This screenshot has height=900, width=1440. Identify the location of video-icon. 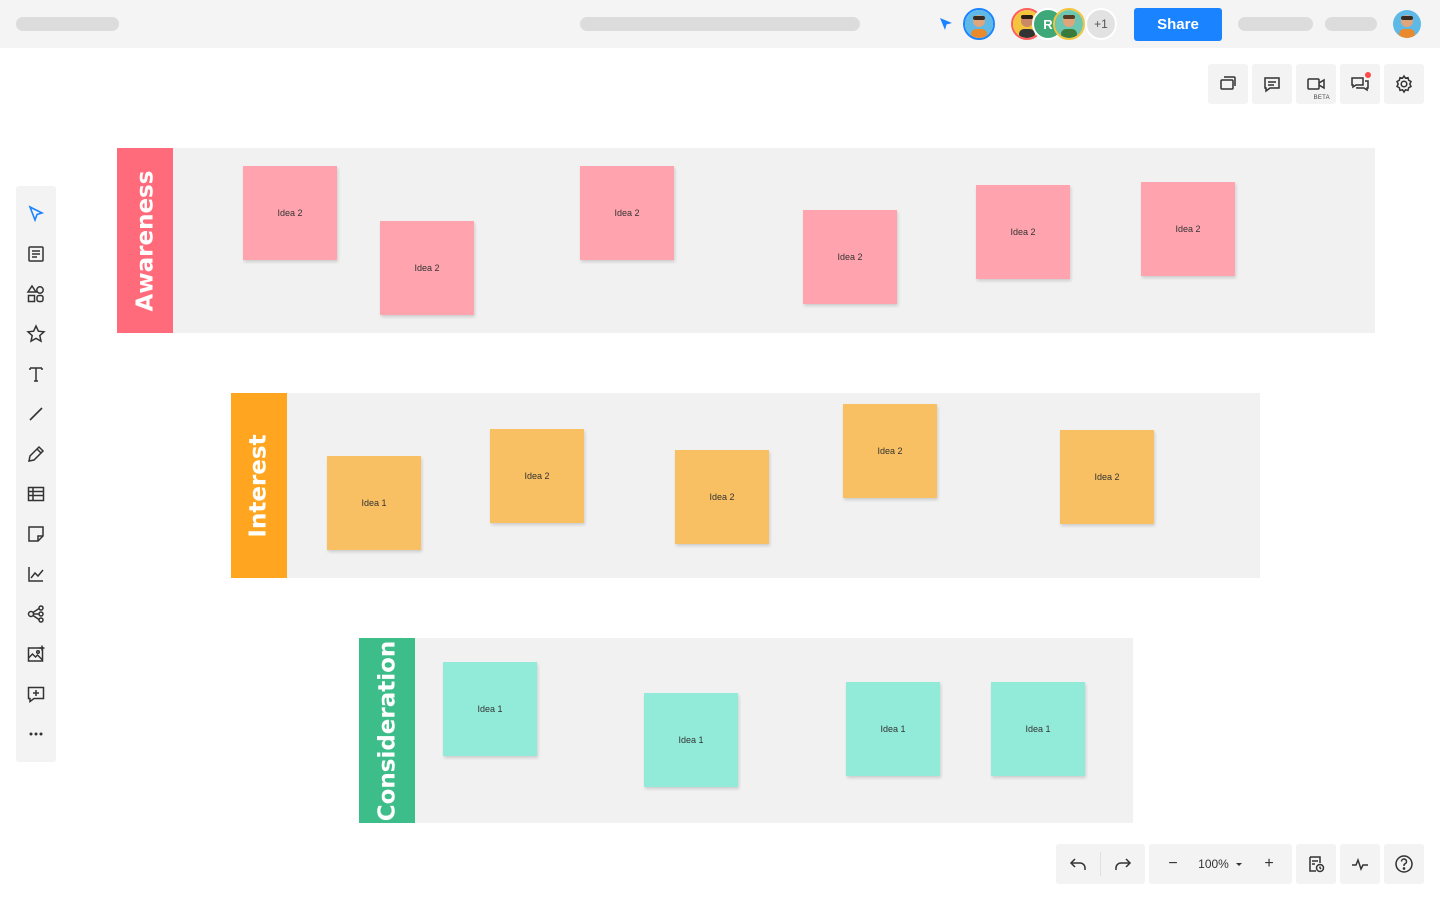
(1316, 84).